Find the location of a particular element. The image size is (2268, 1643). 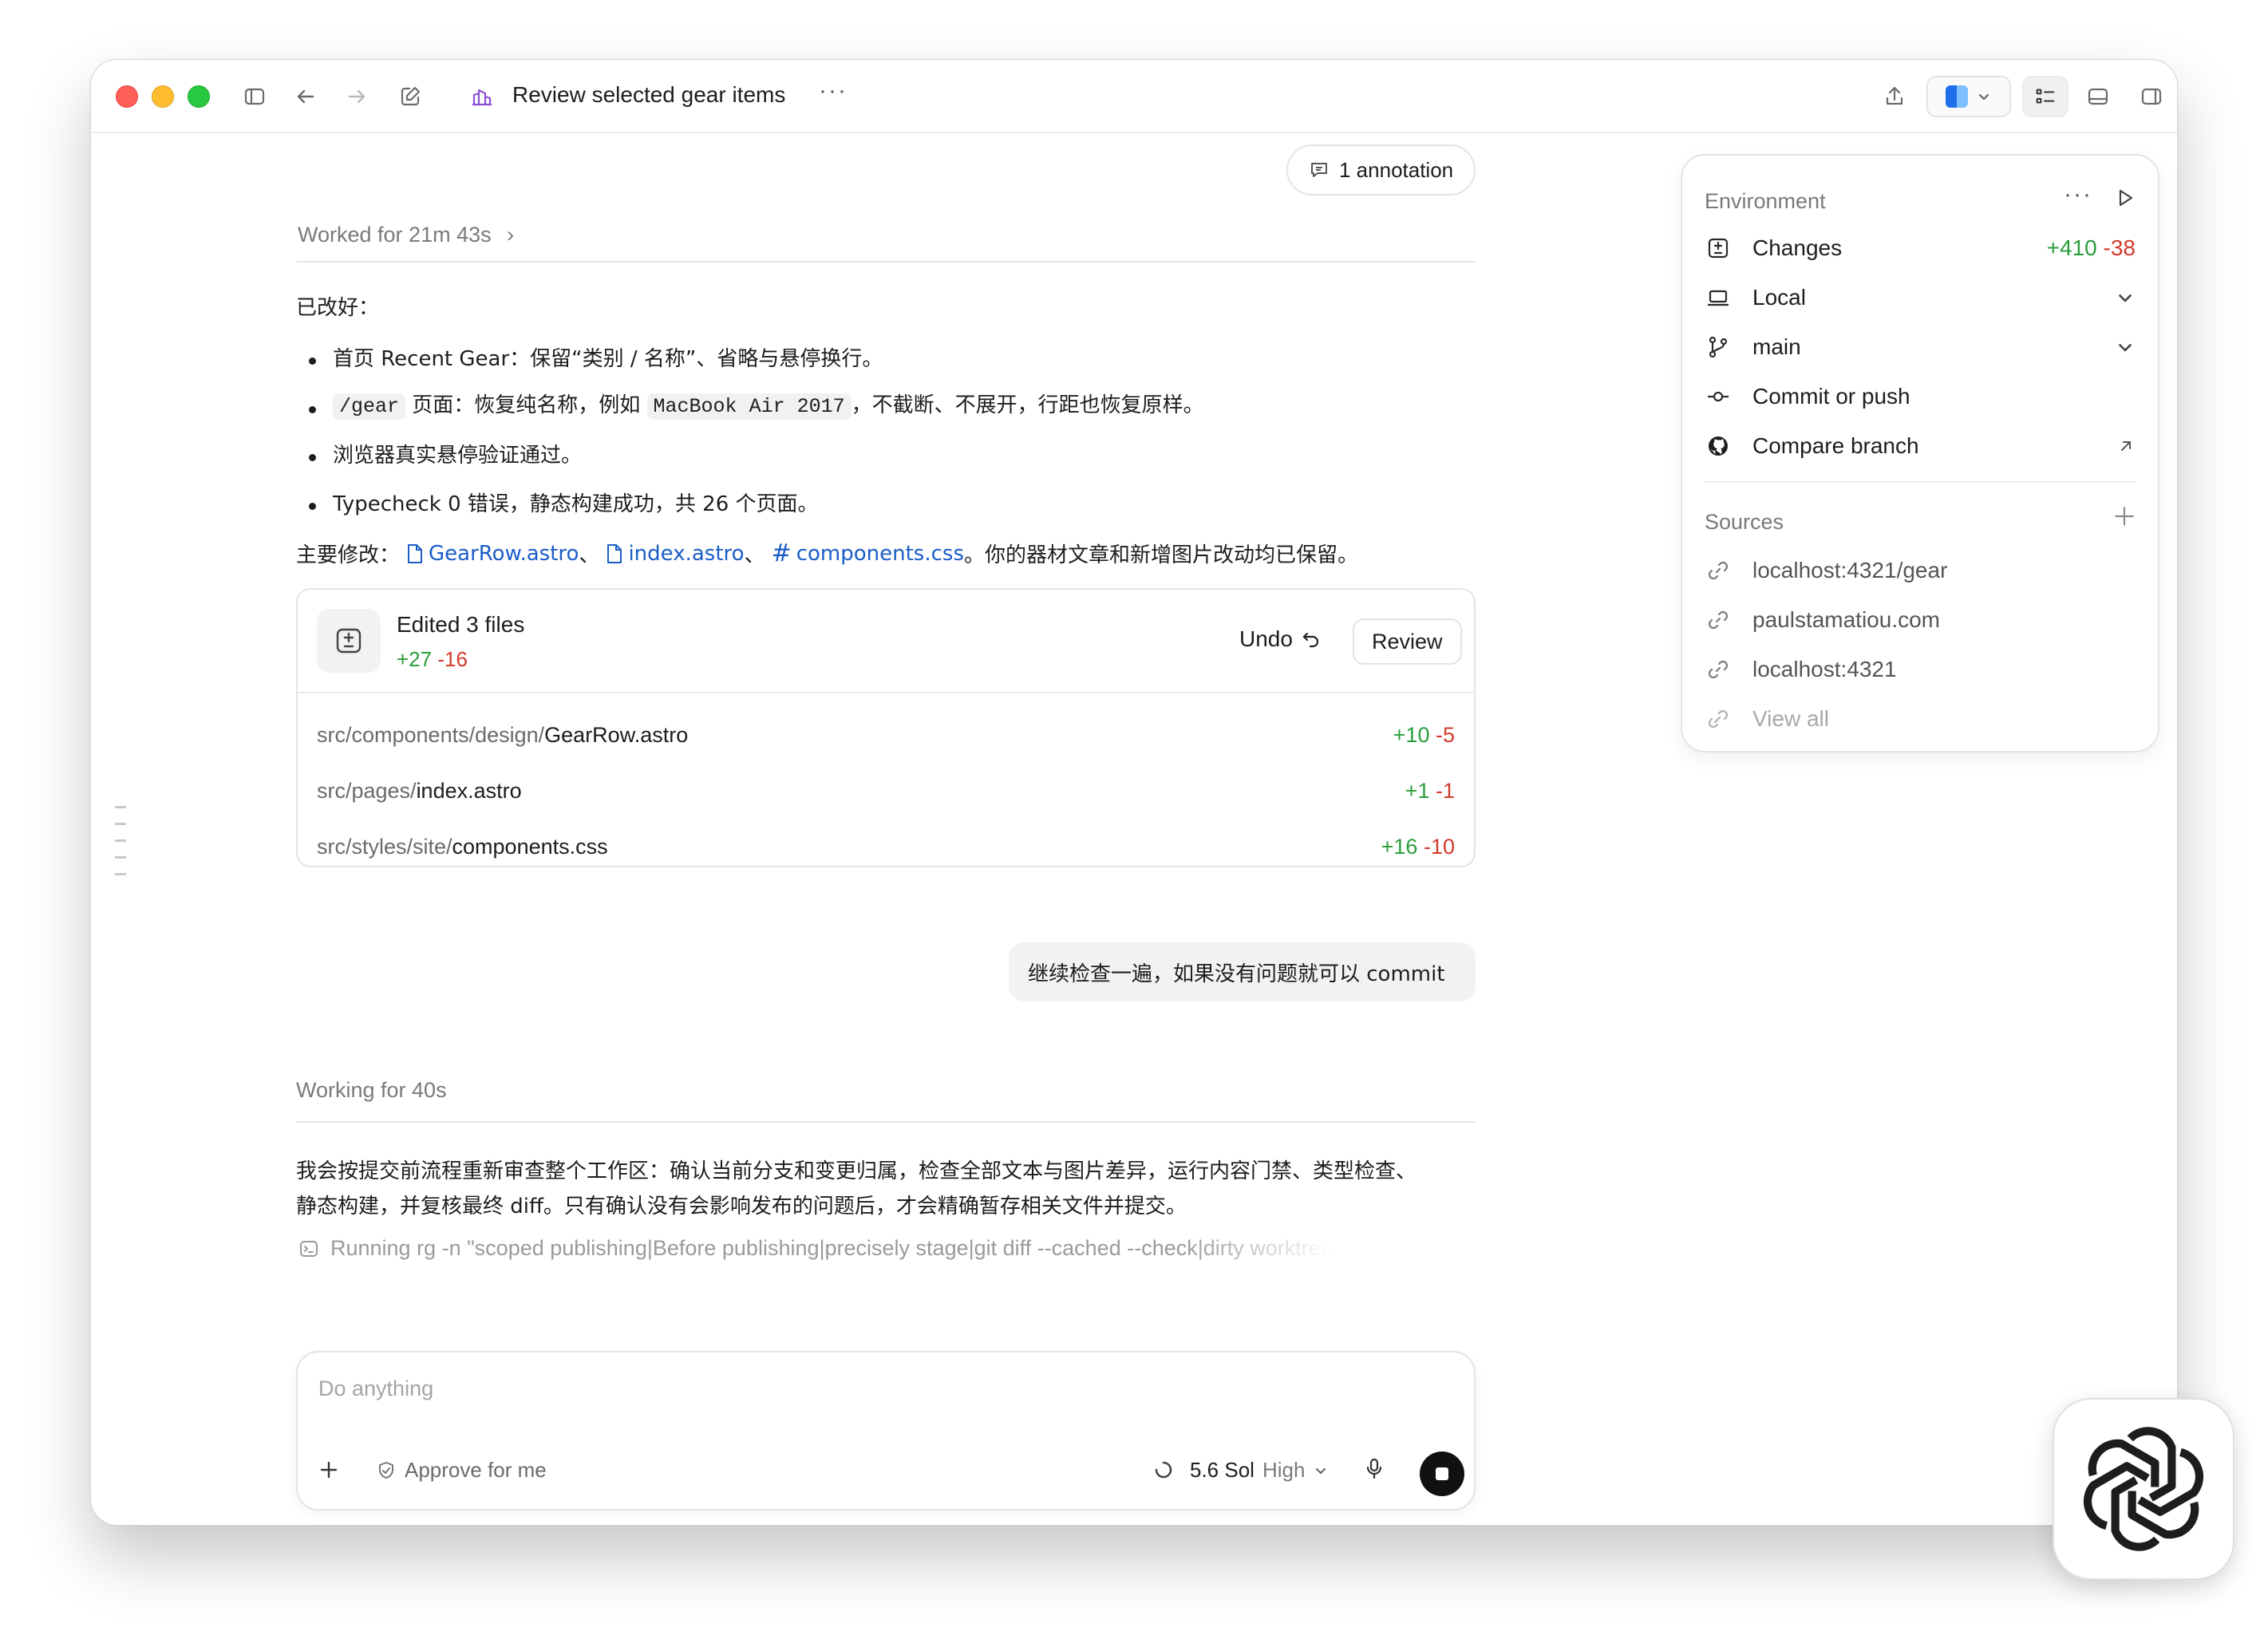

back-arrow-icon is located at coordinates (306, 97).